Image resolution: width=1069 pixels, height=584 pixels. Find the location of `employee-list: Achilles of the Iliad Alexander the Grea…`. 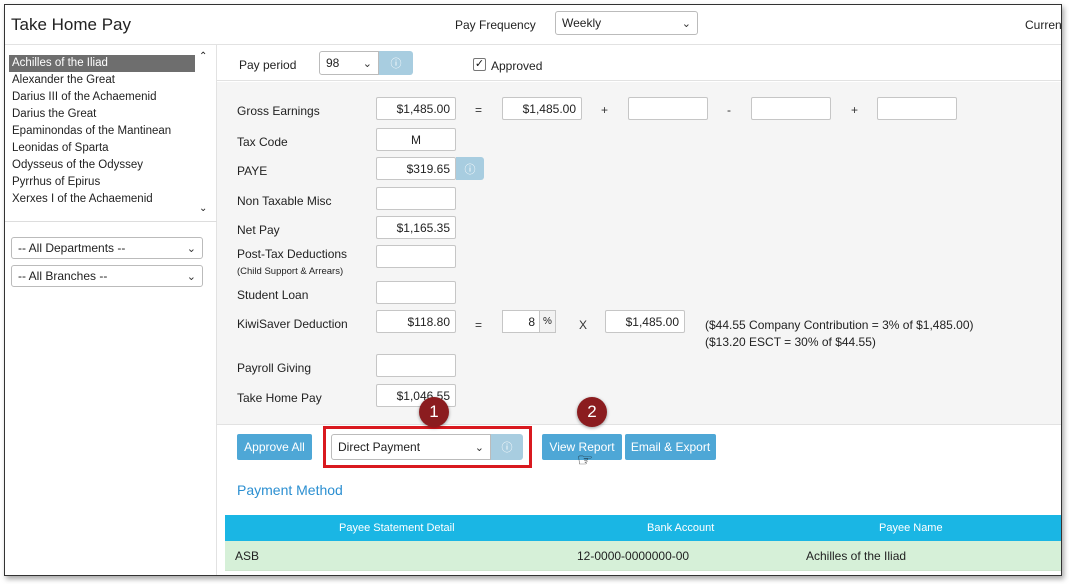

employee-list: Achilles of the Iliad Alexander the Grea… is located at coordinates (102, 131).